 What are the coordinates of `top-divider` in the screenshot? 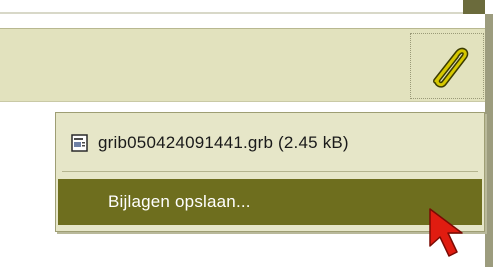 It's located at (237, 13).